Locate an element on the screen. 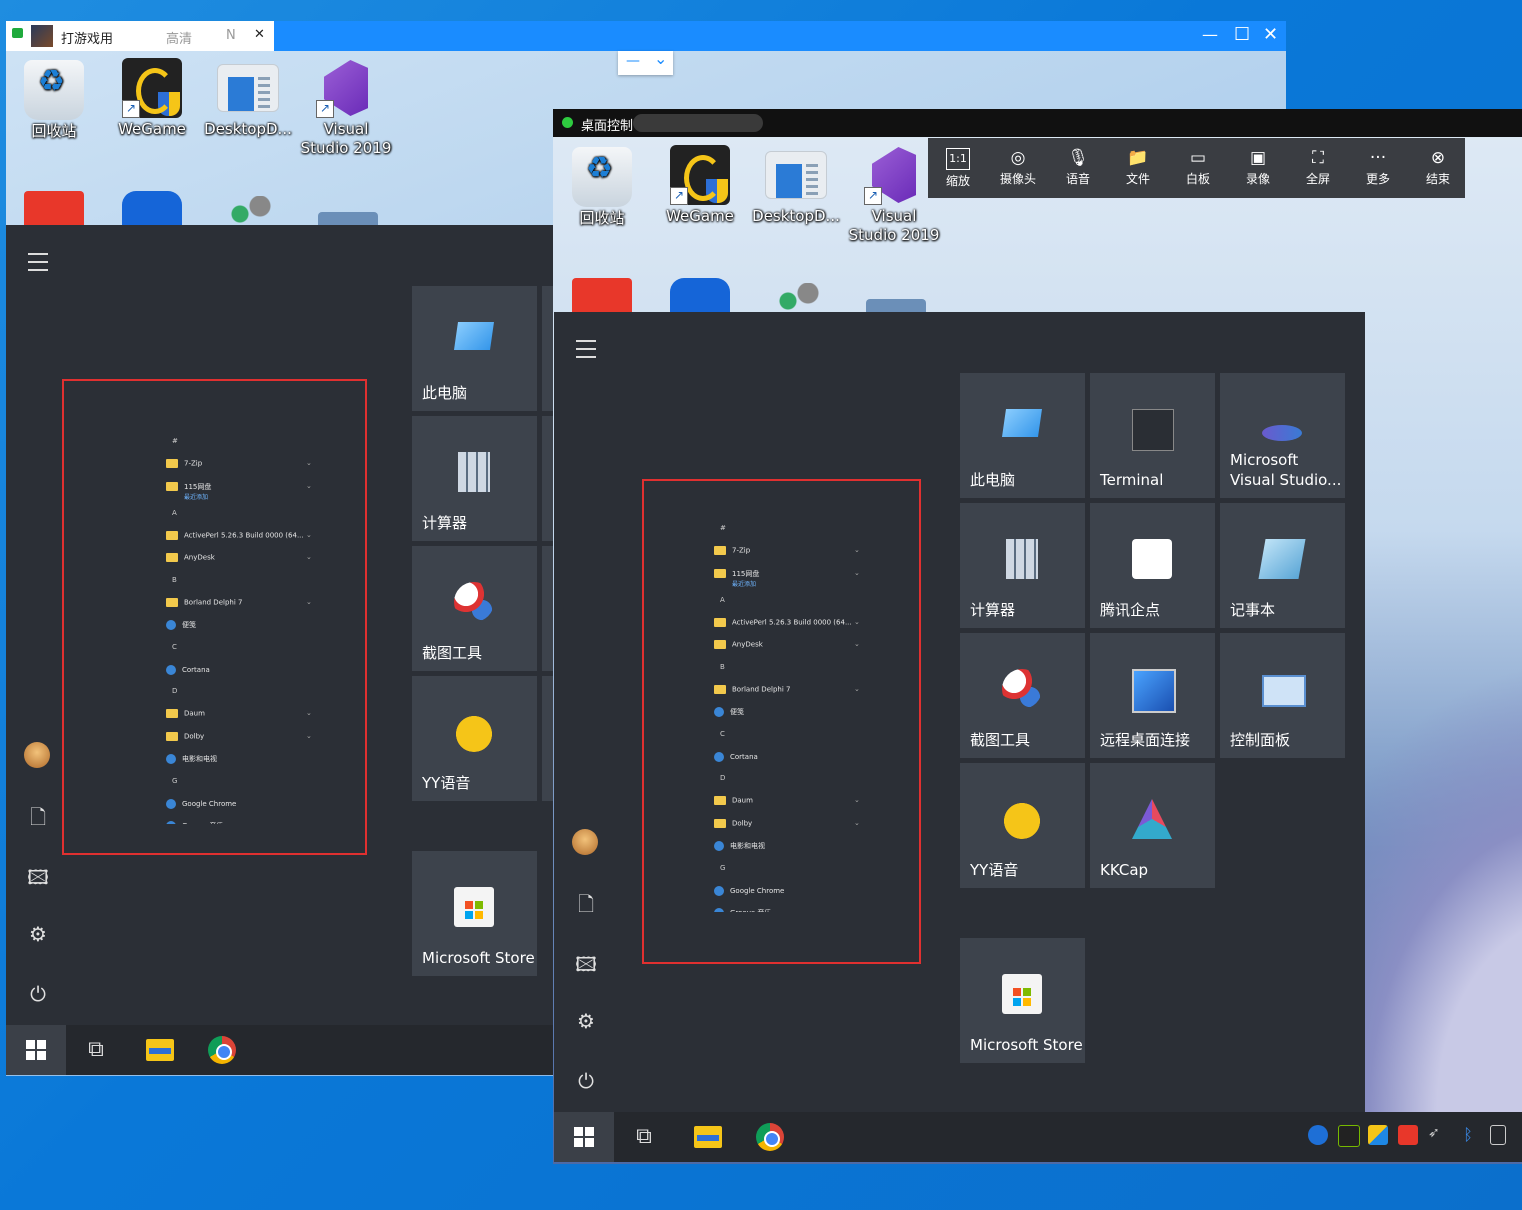 This screenshot has height=1210, width=1522. toolbar-button-4: ▭ 白板 is located at coordinates (1198, 168).